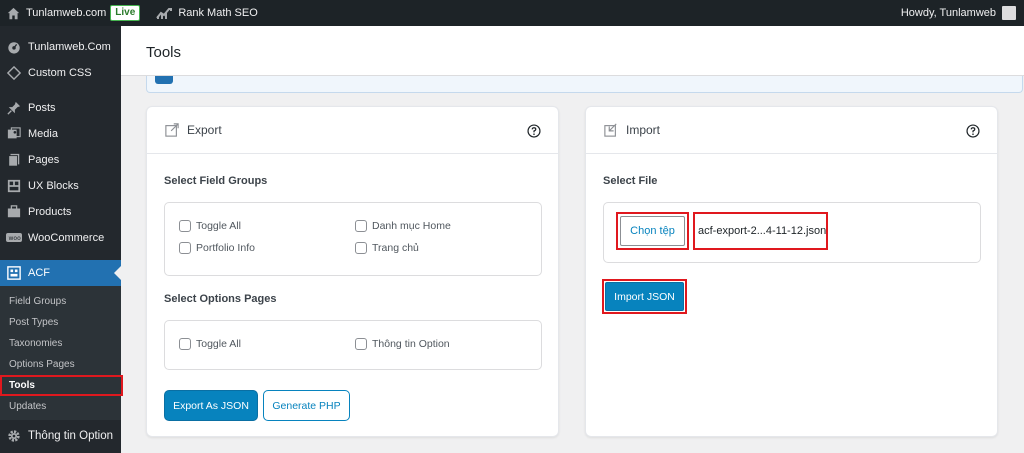 Image resolution: width=1024 pixels, height=453 pixels. I want to click on sidebar-item-thong-tin-option: Thông tin Option, so click(60, 436).